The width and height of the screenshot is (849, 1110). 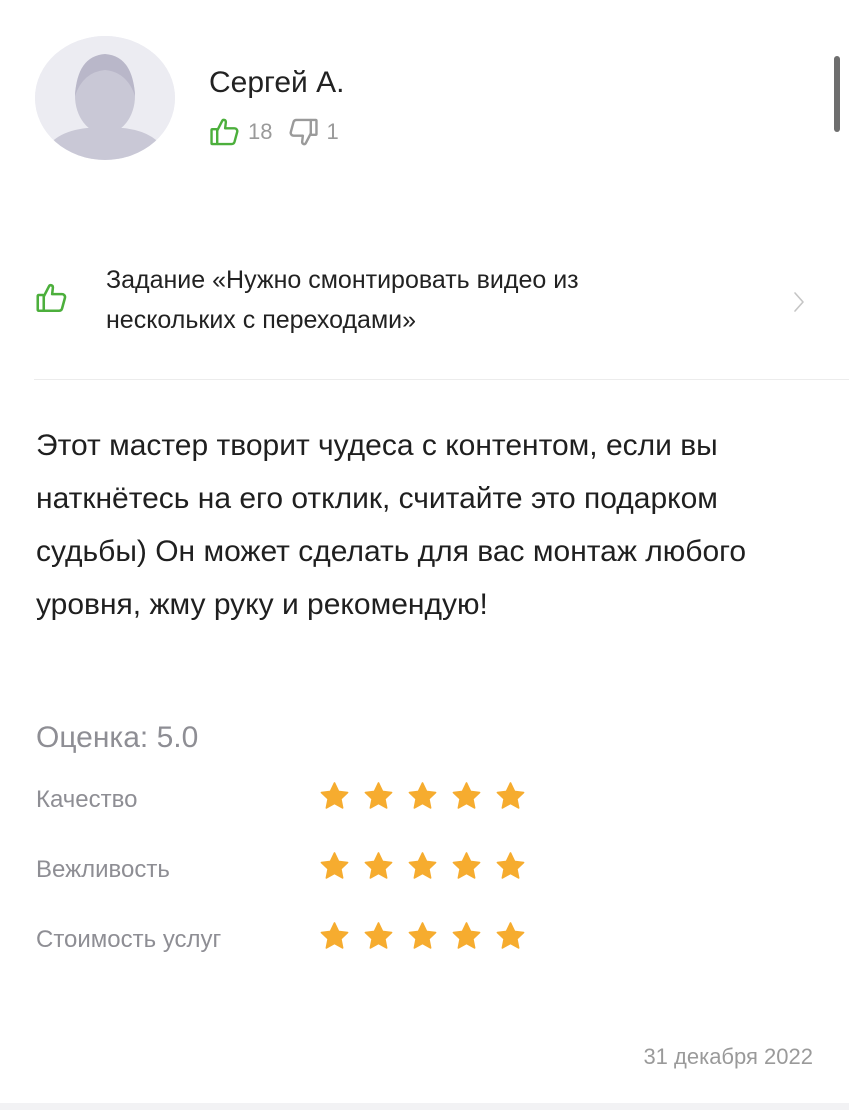 I want to click on dislikes-count: 1, so click(x=332, y=131).